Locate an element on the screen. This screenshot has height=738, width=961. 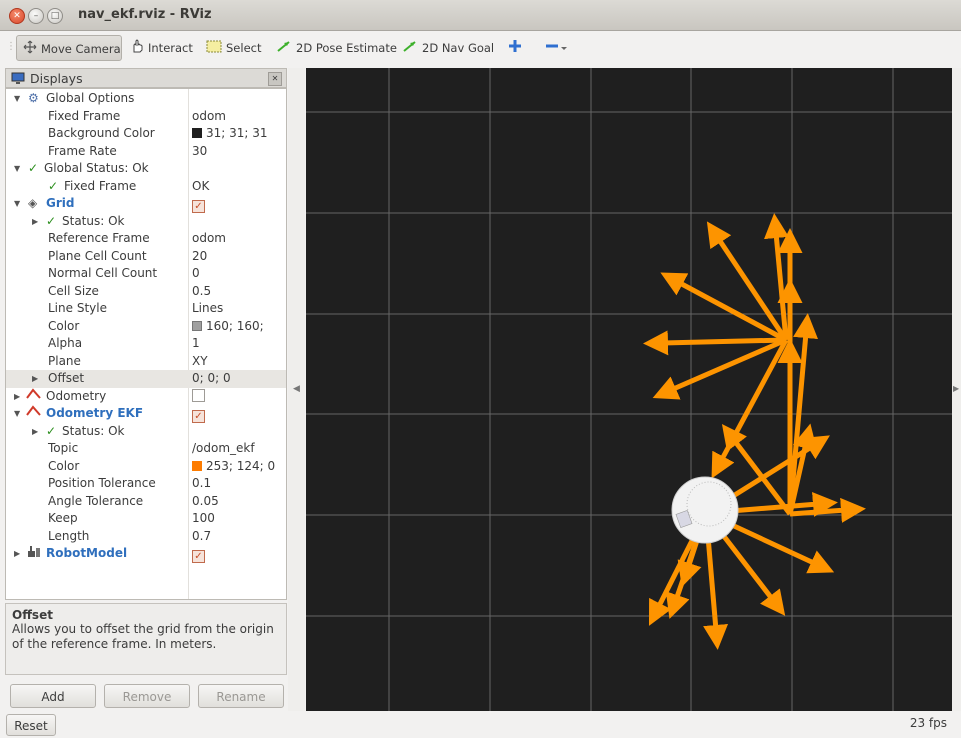
row-value: 30 is located at coordinates (199, 152).